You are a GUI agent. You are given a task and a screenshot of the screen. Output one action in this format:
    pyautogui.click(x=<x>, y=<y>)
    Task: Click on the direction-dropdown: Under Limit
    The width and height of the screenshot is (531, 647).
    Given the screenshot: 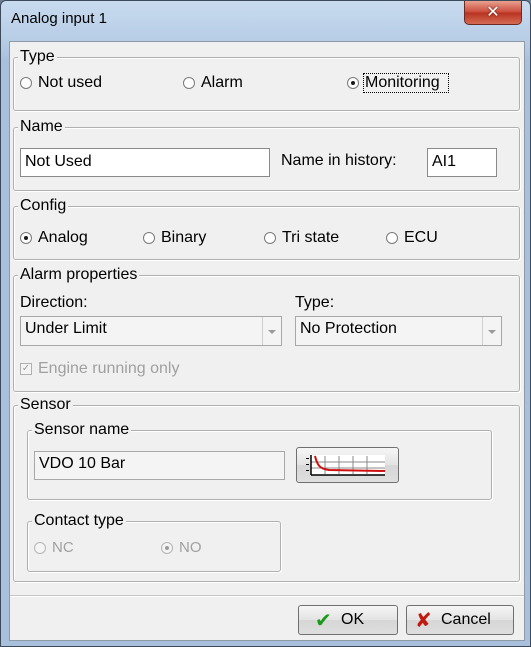 What is the action you would take?
    pyautogui.click(x=151, y=331)
    